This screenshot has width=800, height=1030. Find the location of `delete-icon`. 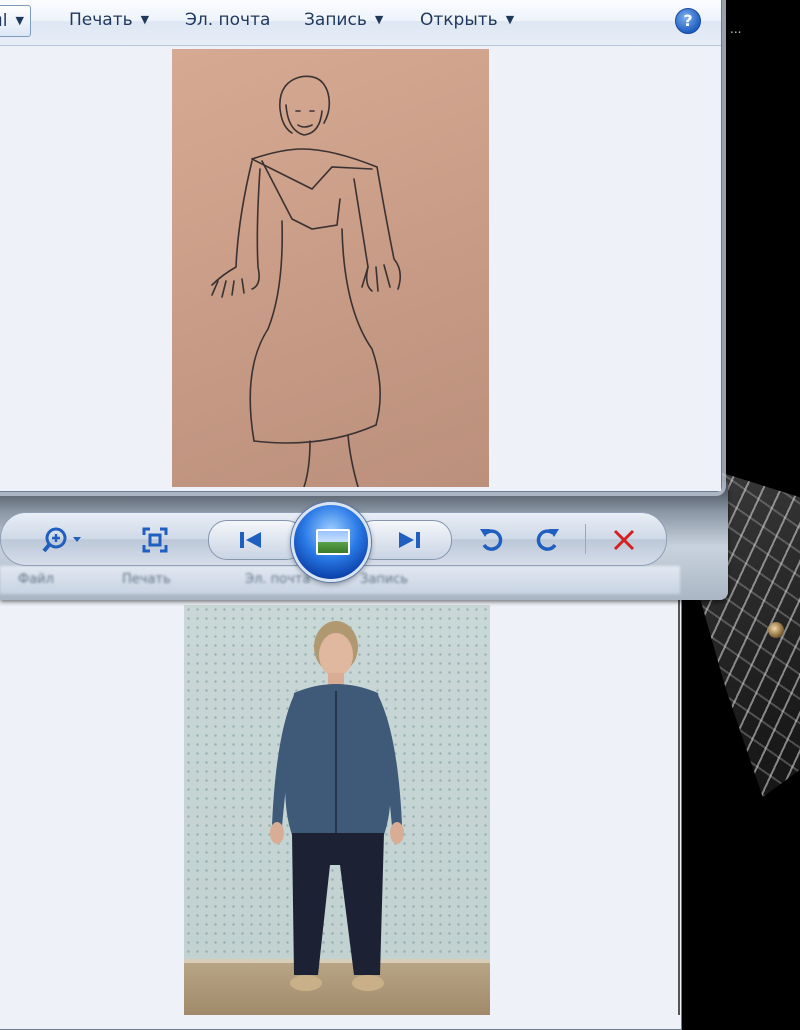

delete-icon is located at coordinates (624, 540).